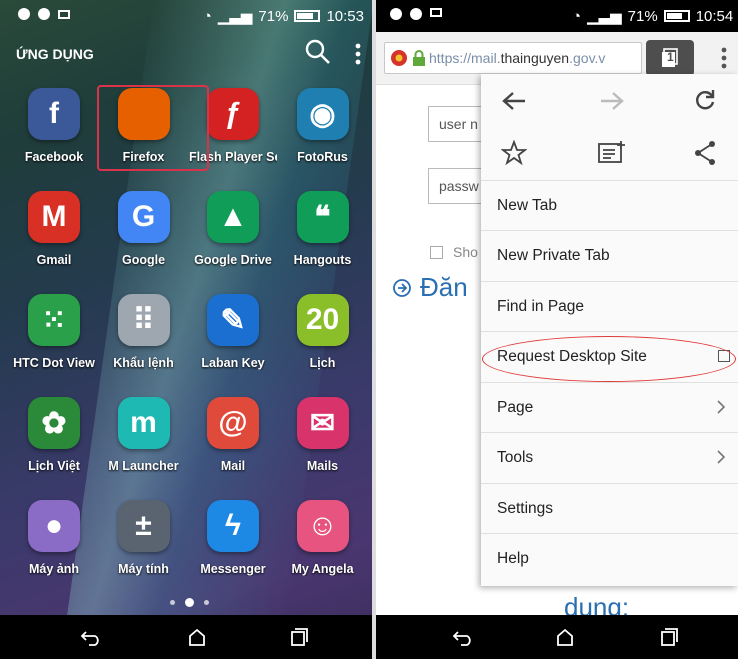 This screenshot has width=738, height=659. I want to click on flash-player-icon: ƒ, so click(233, 114).